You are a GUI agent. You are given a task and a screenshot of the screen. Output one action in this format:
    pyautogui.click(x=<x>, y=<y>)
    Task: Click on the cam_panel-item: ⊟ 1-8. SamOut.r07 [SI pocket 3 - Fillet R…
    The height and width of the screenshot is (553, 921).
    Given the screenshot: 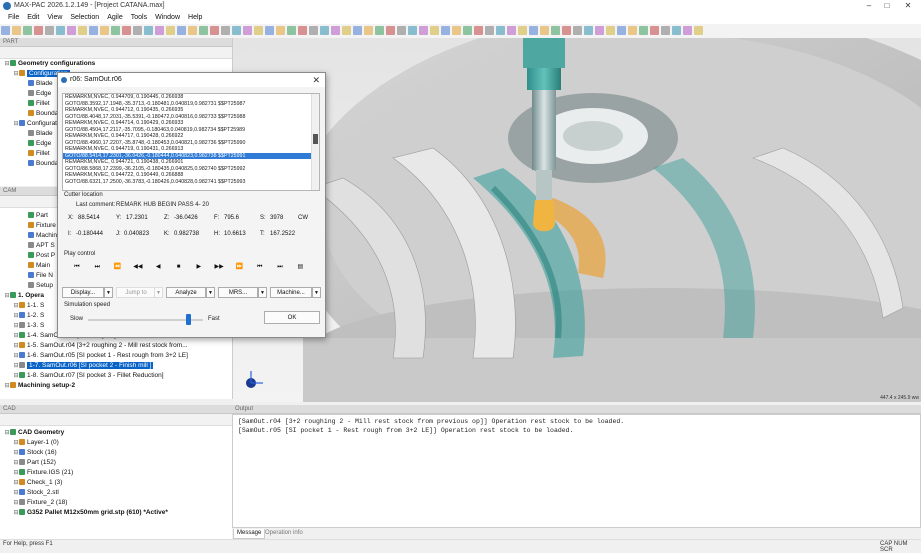 What is the action you would take?
    pyautogui.click(x=116, y=376)
    